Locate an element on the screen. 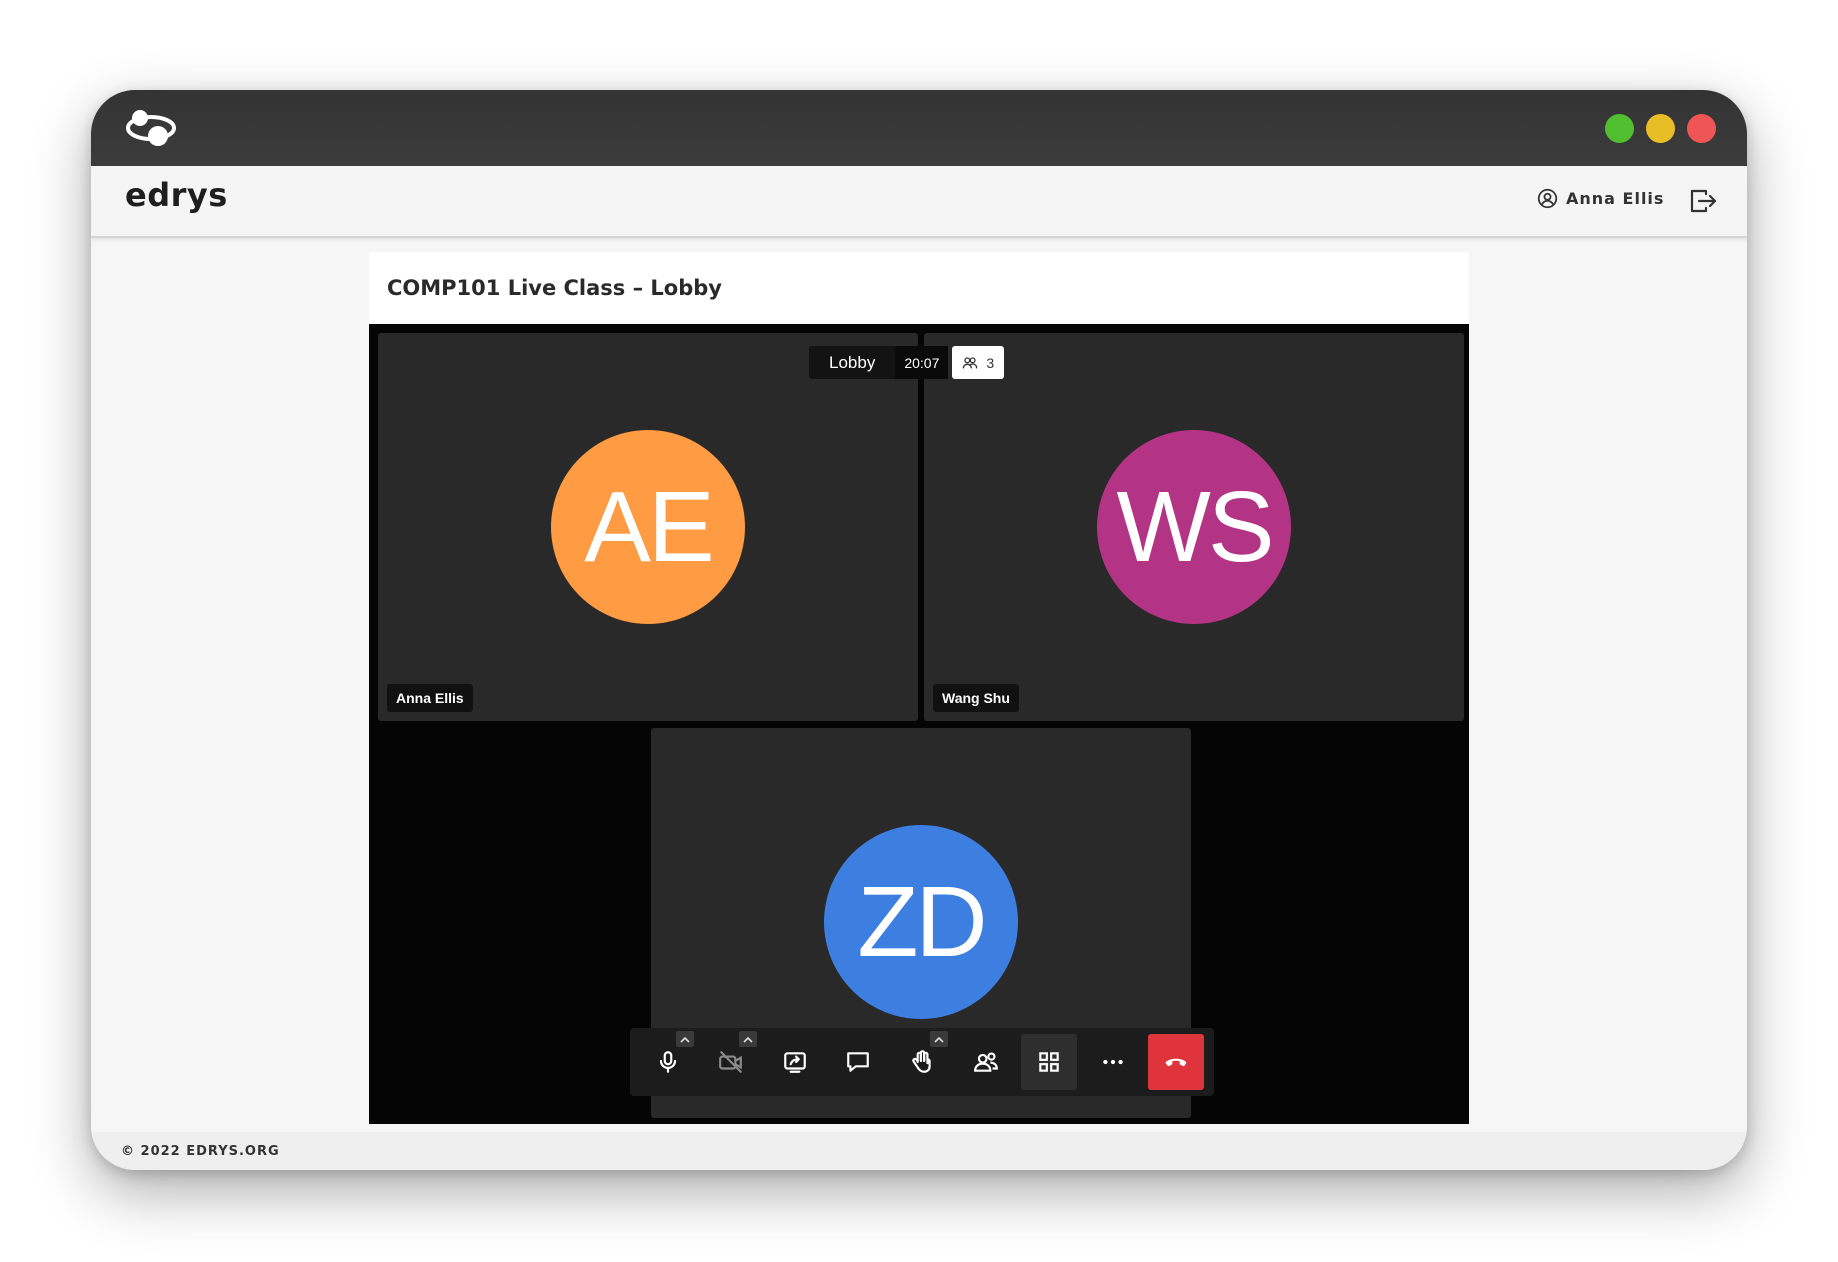 Image resolution: width=1838 pixels, height=1262 pixels. participant-tile: WS Wang Shu is located at coordinates (1194, 527).